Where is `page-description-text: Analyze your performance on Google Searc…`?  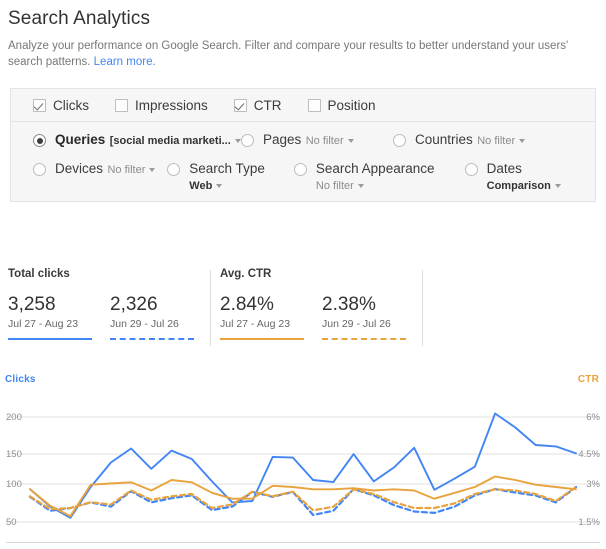 page-description-text: Analyze your performance on Google Searc… is located at coordinates (288, 54).